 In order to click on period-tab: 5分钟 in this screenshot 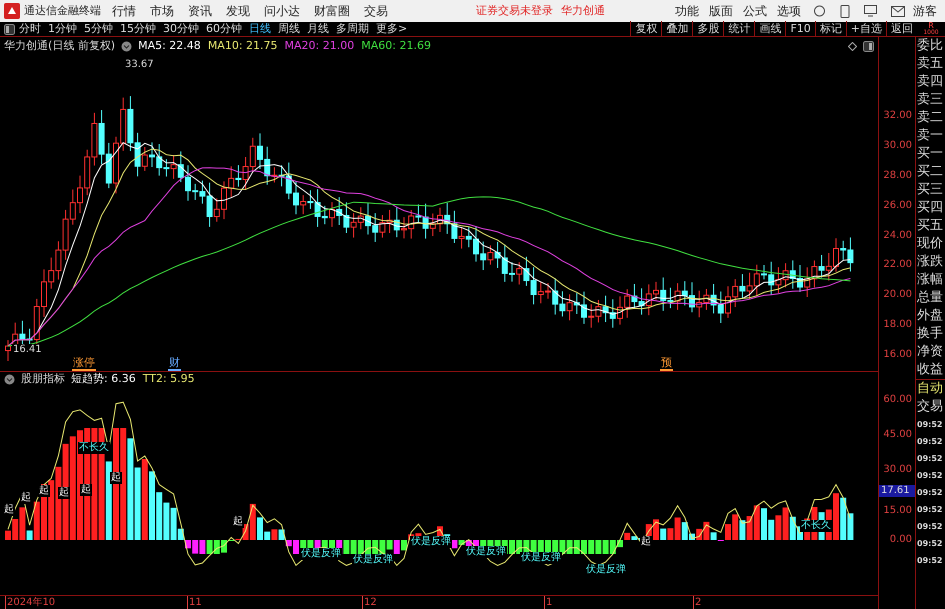, I will do `click(98, 29)`.